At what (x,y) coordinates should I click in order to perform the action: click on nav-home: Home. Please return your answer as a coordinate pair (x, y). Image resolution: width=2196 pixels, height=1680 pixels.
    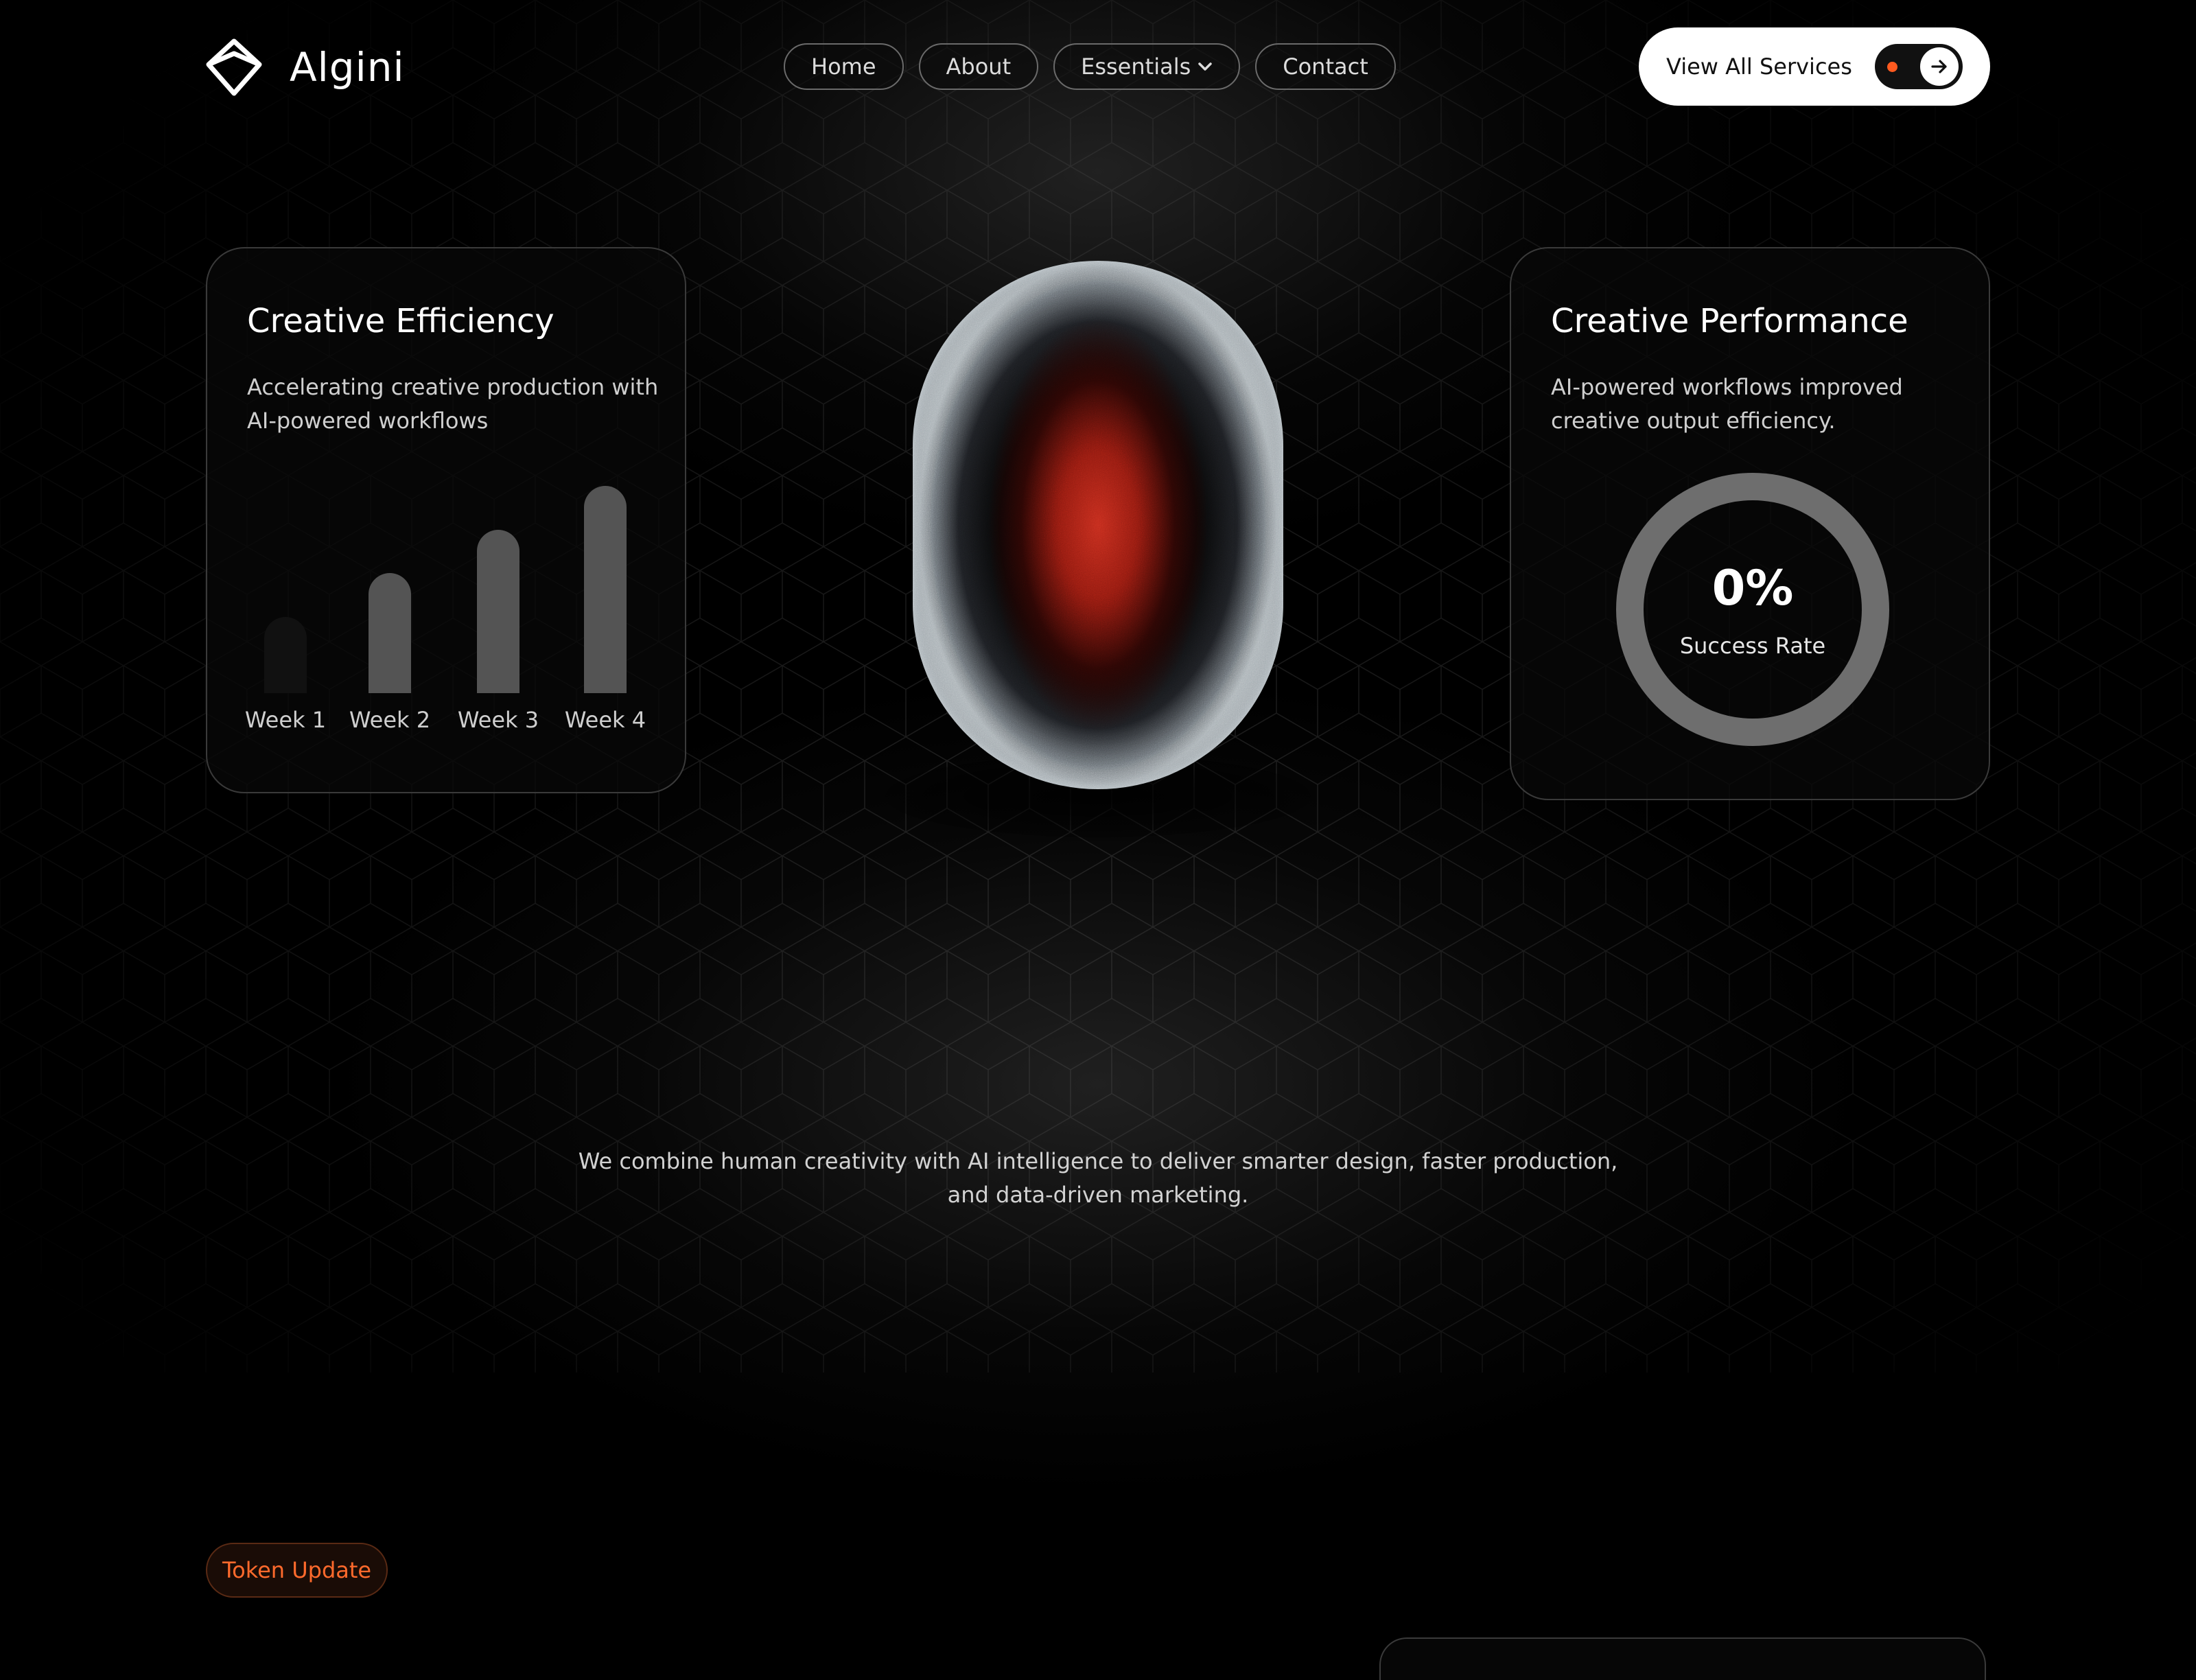
    Looking at the image, I should click on (844, 66).